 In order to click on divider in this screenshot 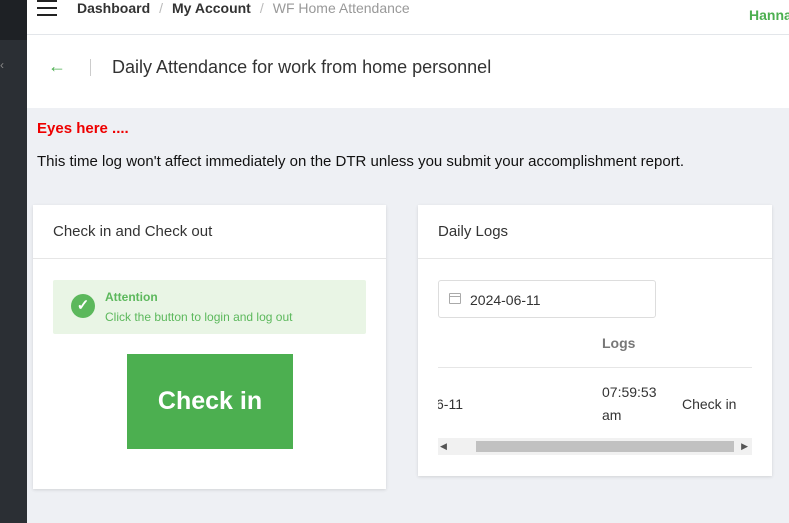, I will do `click(90, 67)`.